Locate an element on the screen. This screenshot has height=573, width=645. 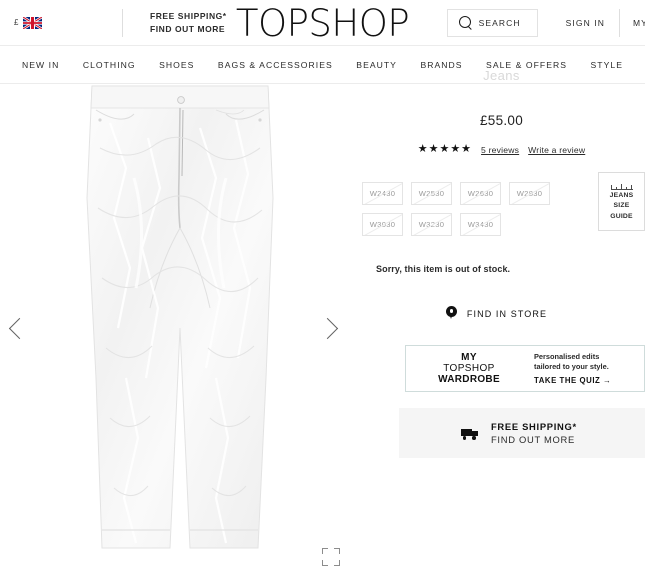
gallery-prev-button is located at coordinates (19, 328).